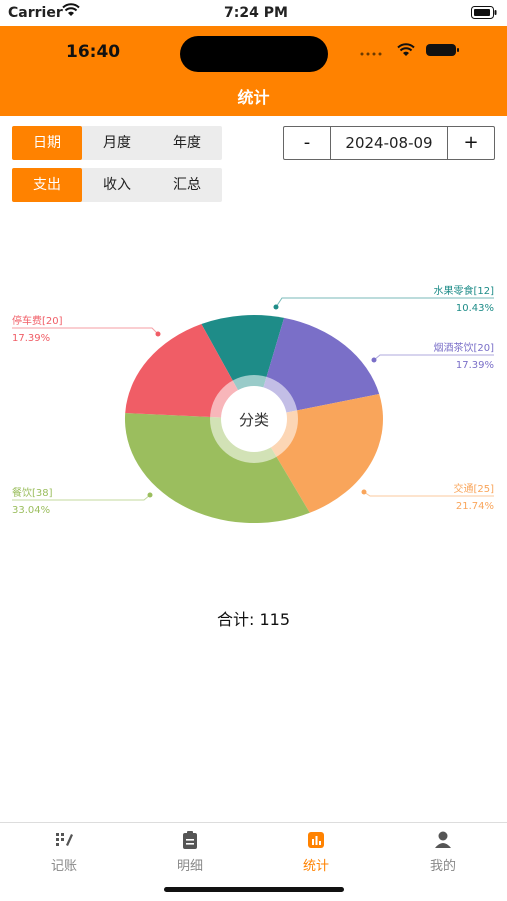 Image resolution: width=507 pixels, height=901 pixels. Describe the element at coordinates (371, 54) in the screenshot. I see `signal-icon` at that location.